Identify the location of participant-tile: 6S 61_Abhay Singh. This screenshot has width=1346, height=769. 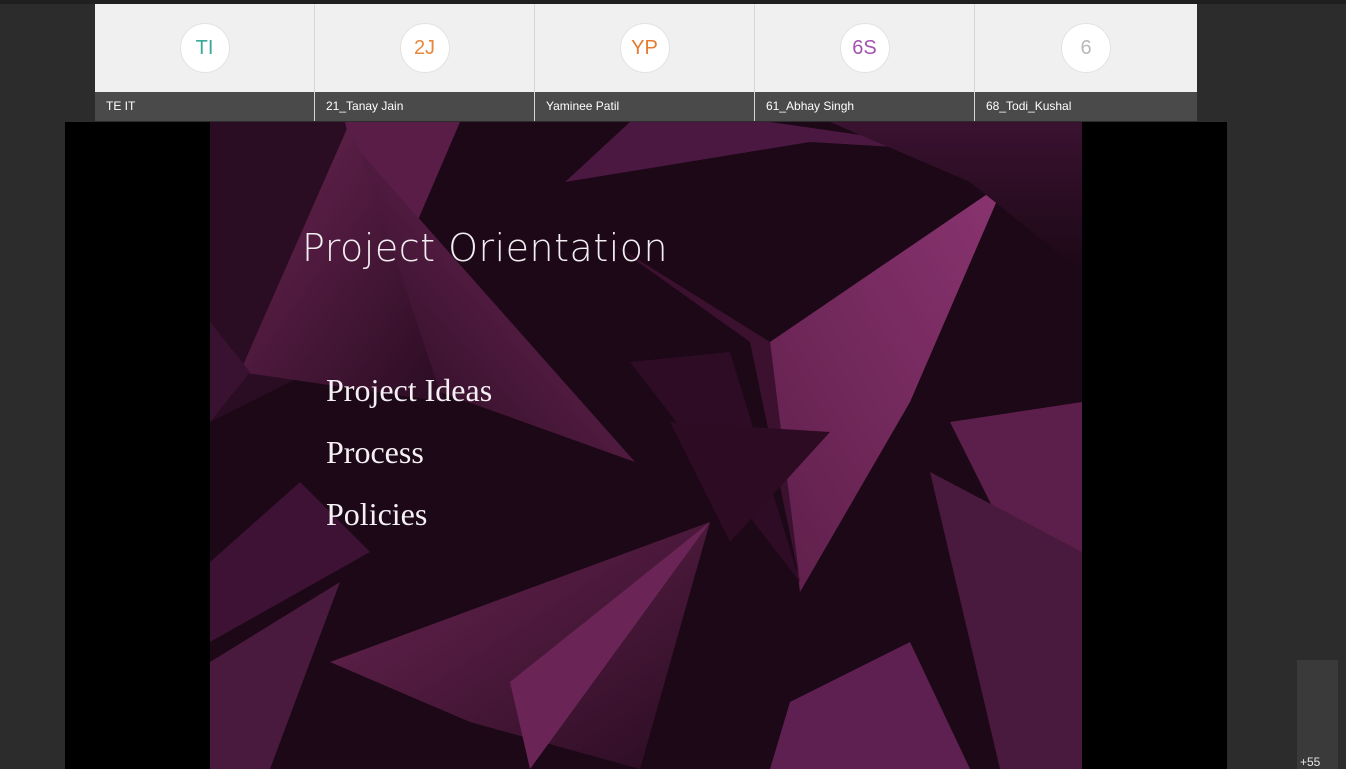
(865, 62).